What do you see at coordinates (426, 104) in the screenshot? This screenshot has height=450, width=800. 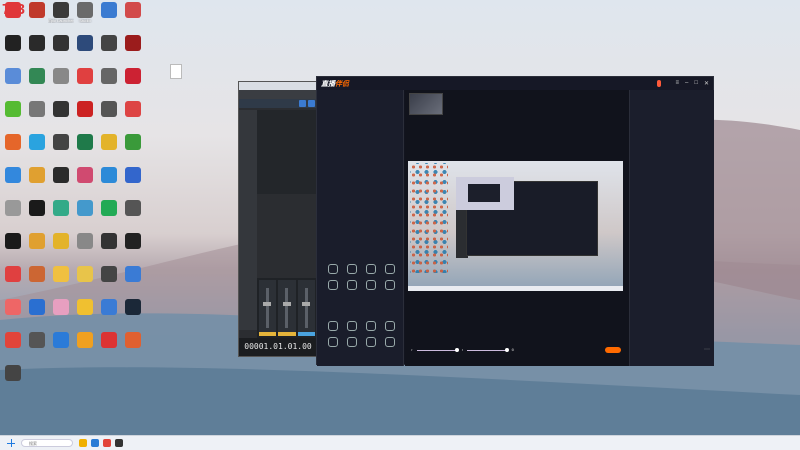 I see `stream-cover-thumbnail` at bounding box center [426, 104].